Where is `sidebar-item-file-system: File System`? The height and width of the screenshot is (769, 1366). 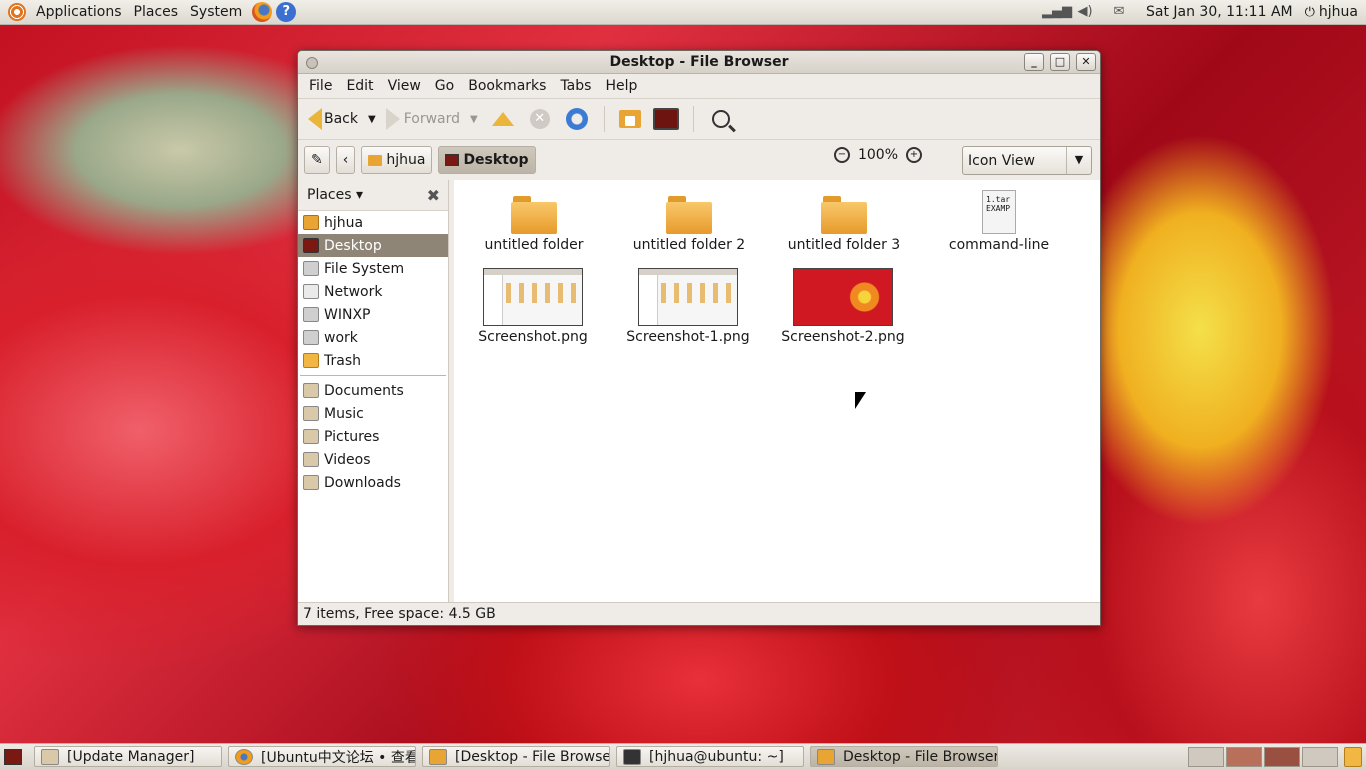
sidebar-item-file-system: File System is located at coordinates (373, 268).